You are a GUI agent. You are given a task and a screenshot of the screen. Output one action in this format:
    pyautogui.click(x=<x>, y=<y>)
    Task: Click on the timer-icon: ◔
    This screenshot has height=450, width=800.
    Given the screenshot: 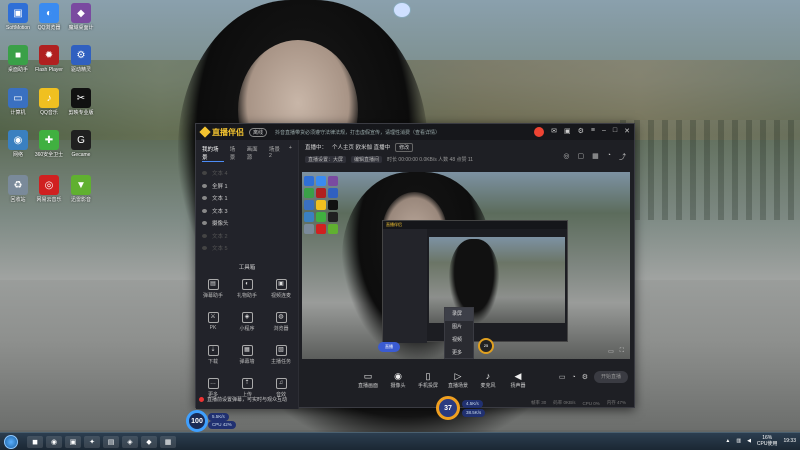 What is the action you would take?
    pyautogui.click(x=573, y=377)
    